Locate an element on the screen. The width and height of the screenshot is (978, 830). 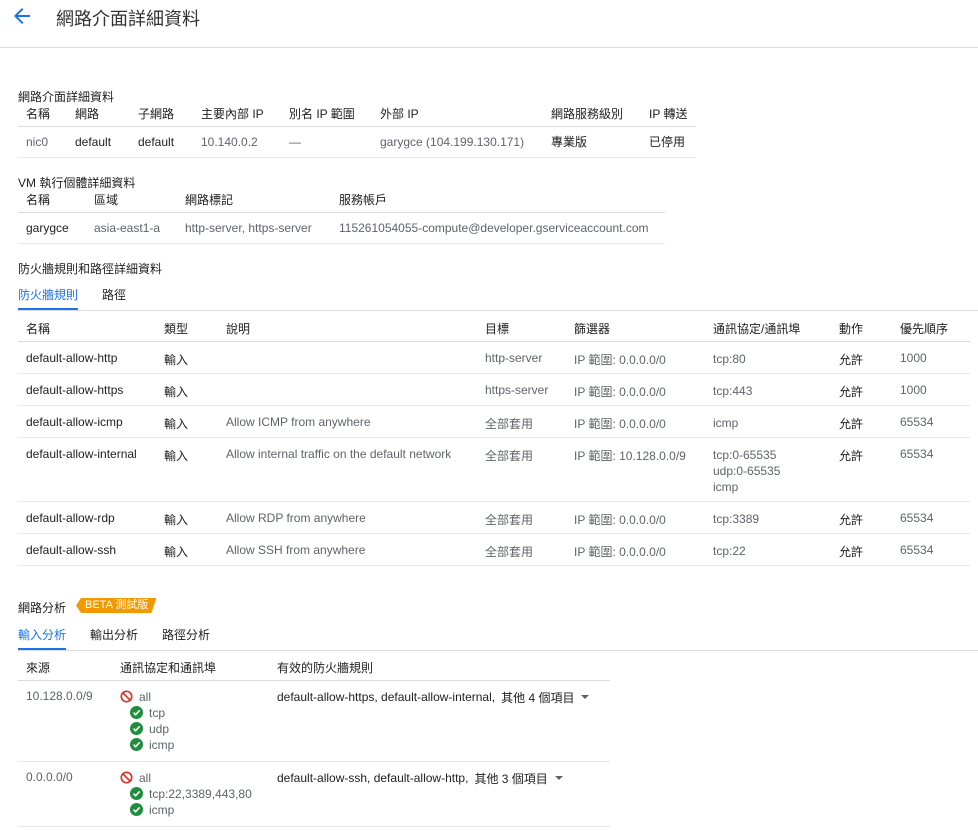
column-header: 優先順序 is located at coordinates (931, 329).